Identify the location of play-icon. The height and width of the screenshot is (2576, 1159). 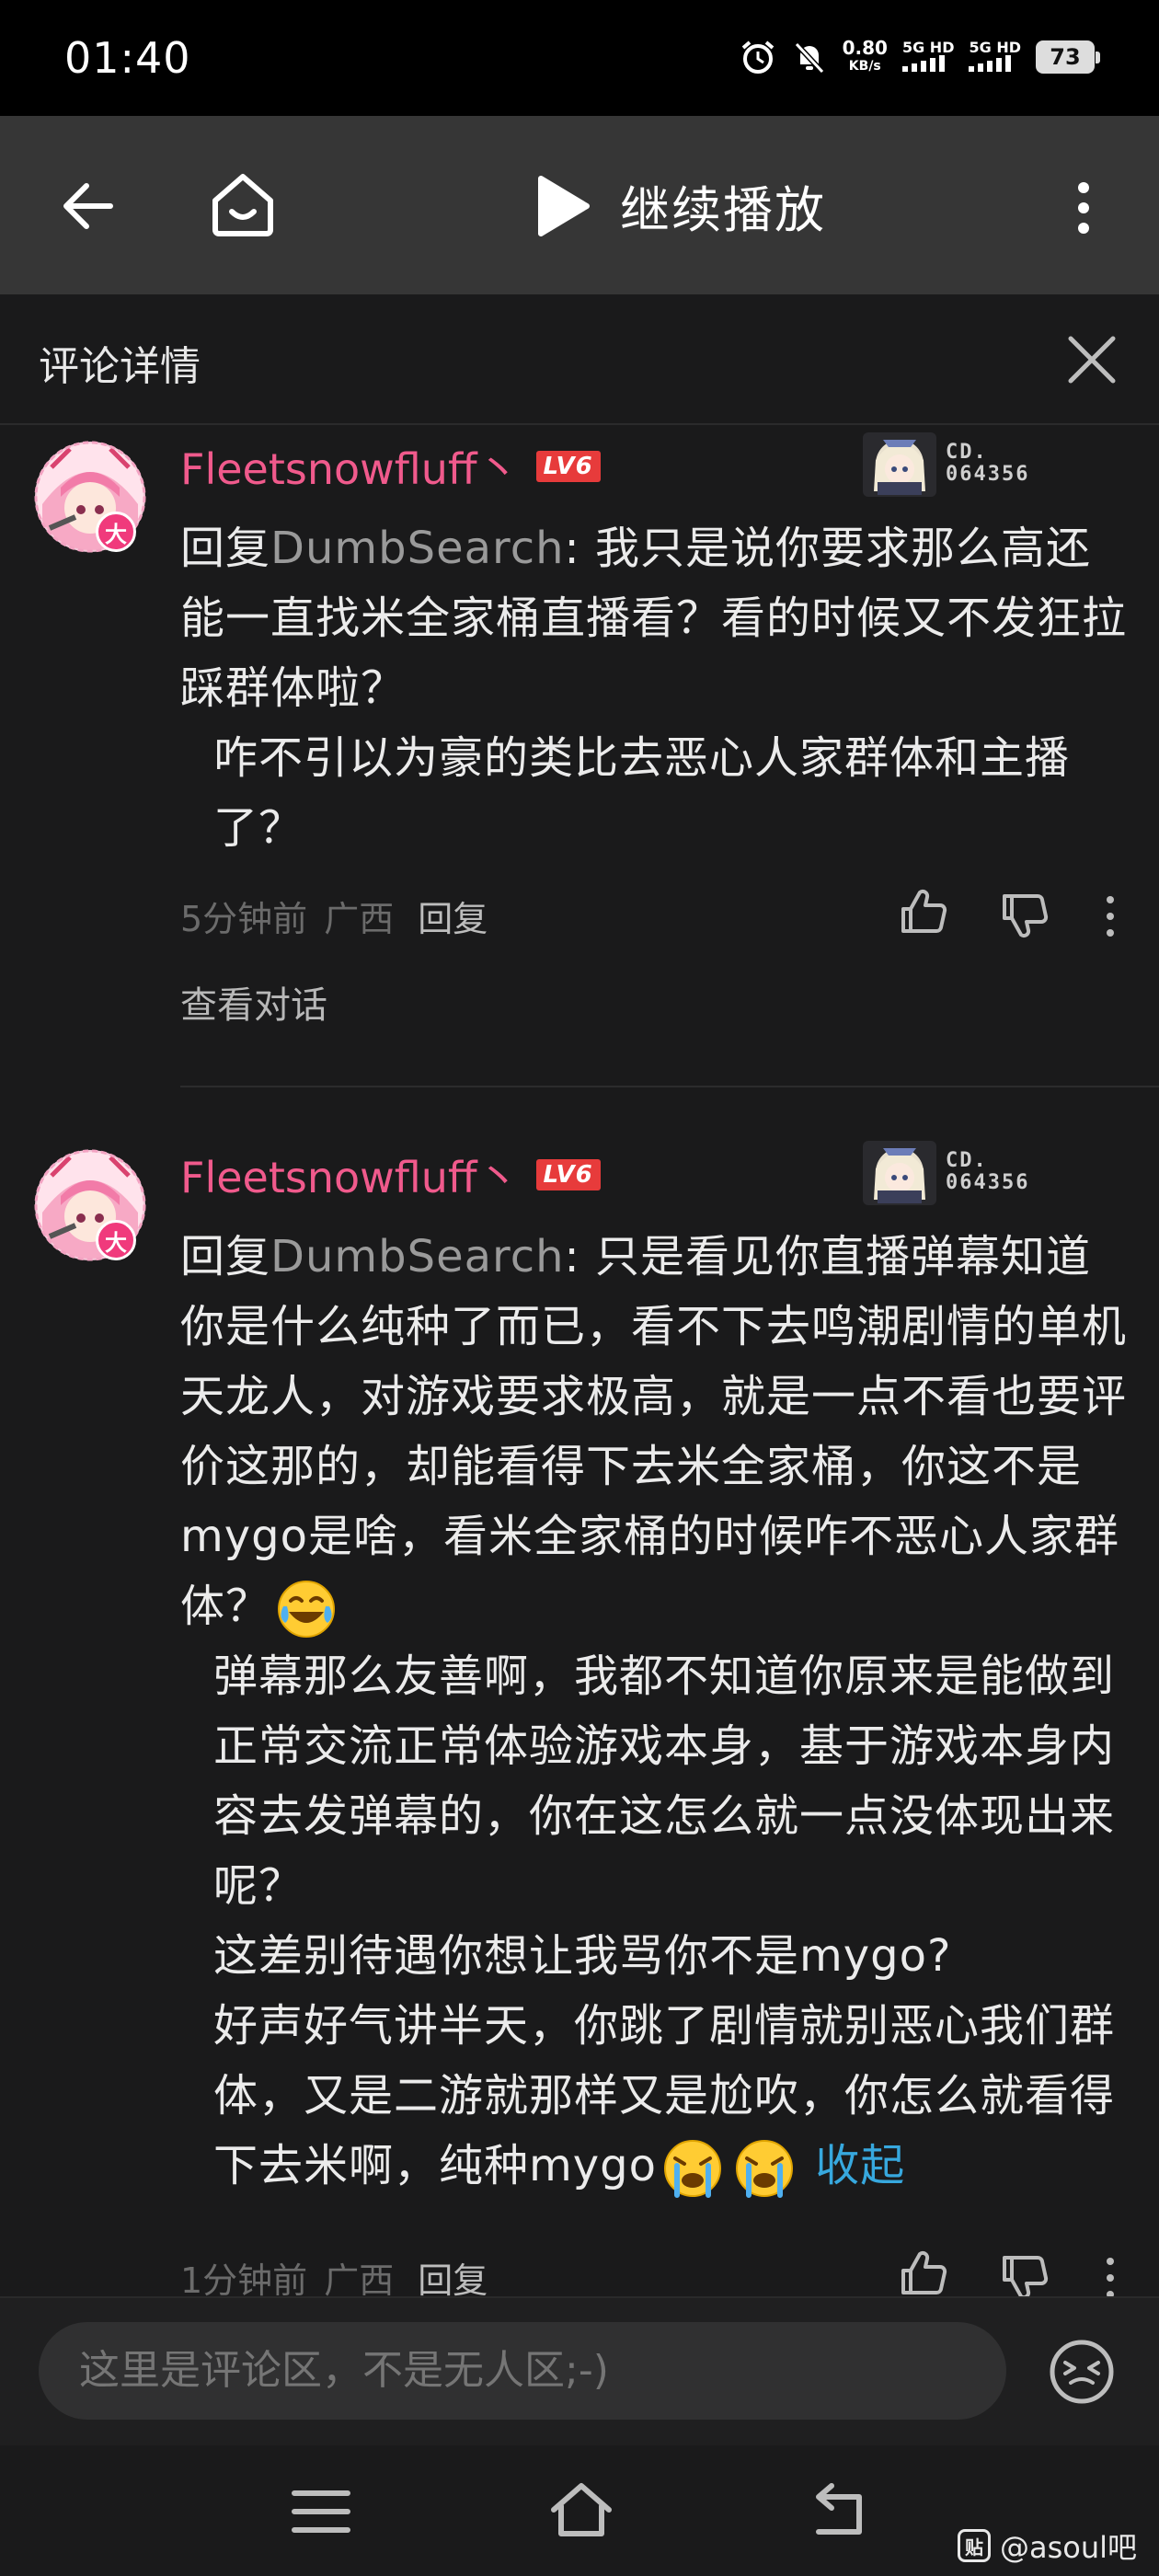
(564, 205).